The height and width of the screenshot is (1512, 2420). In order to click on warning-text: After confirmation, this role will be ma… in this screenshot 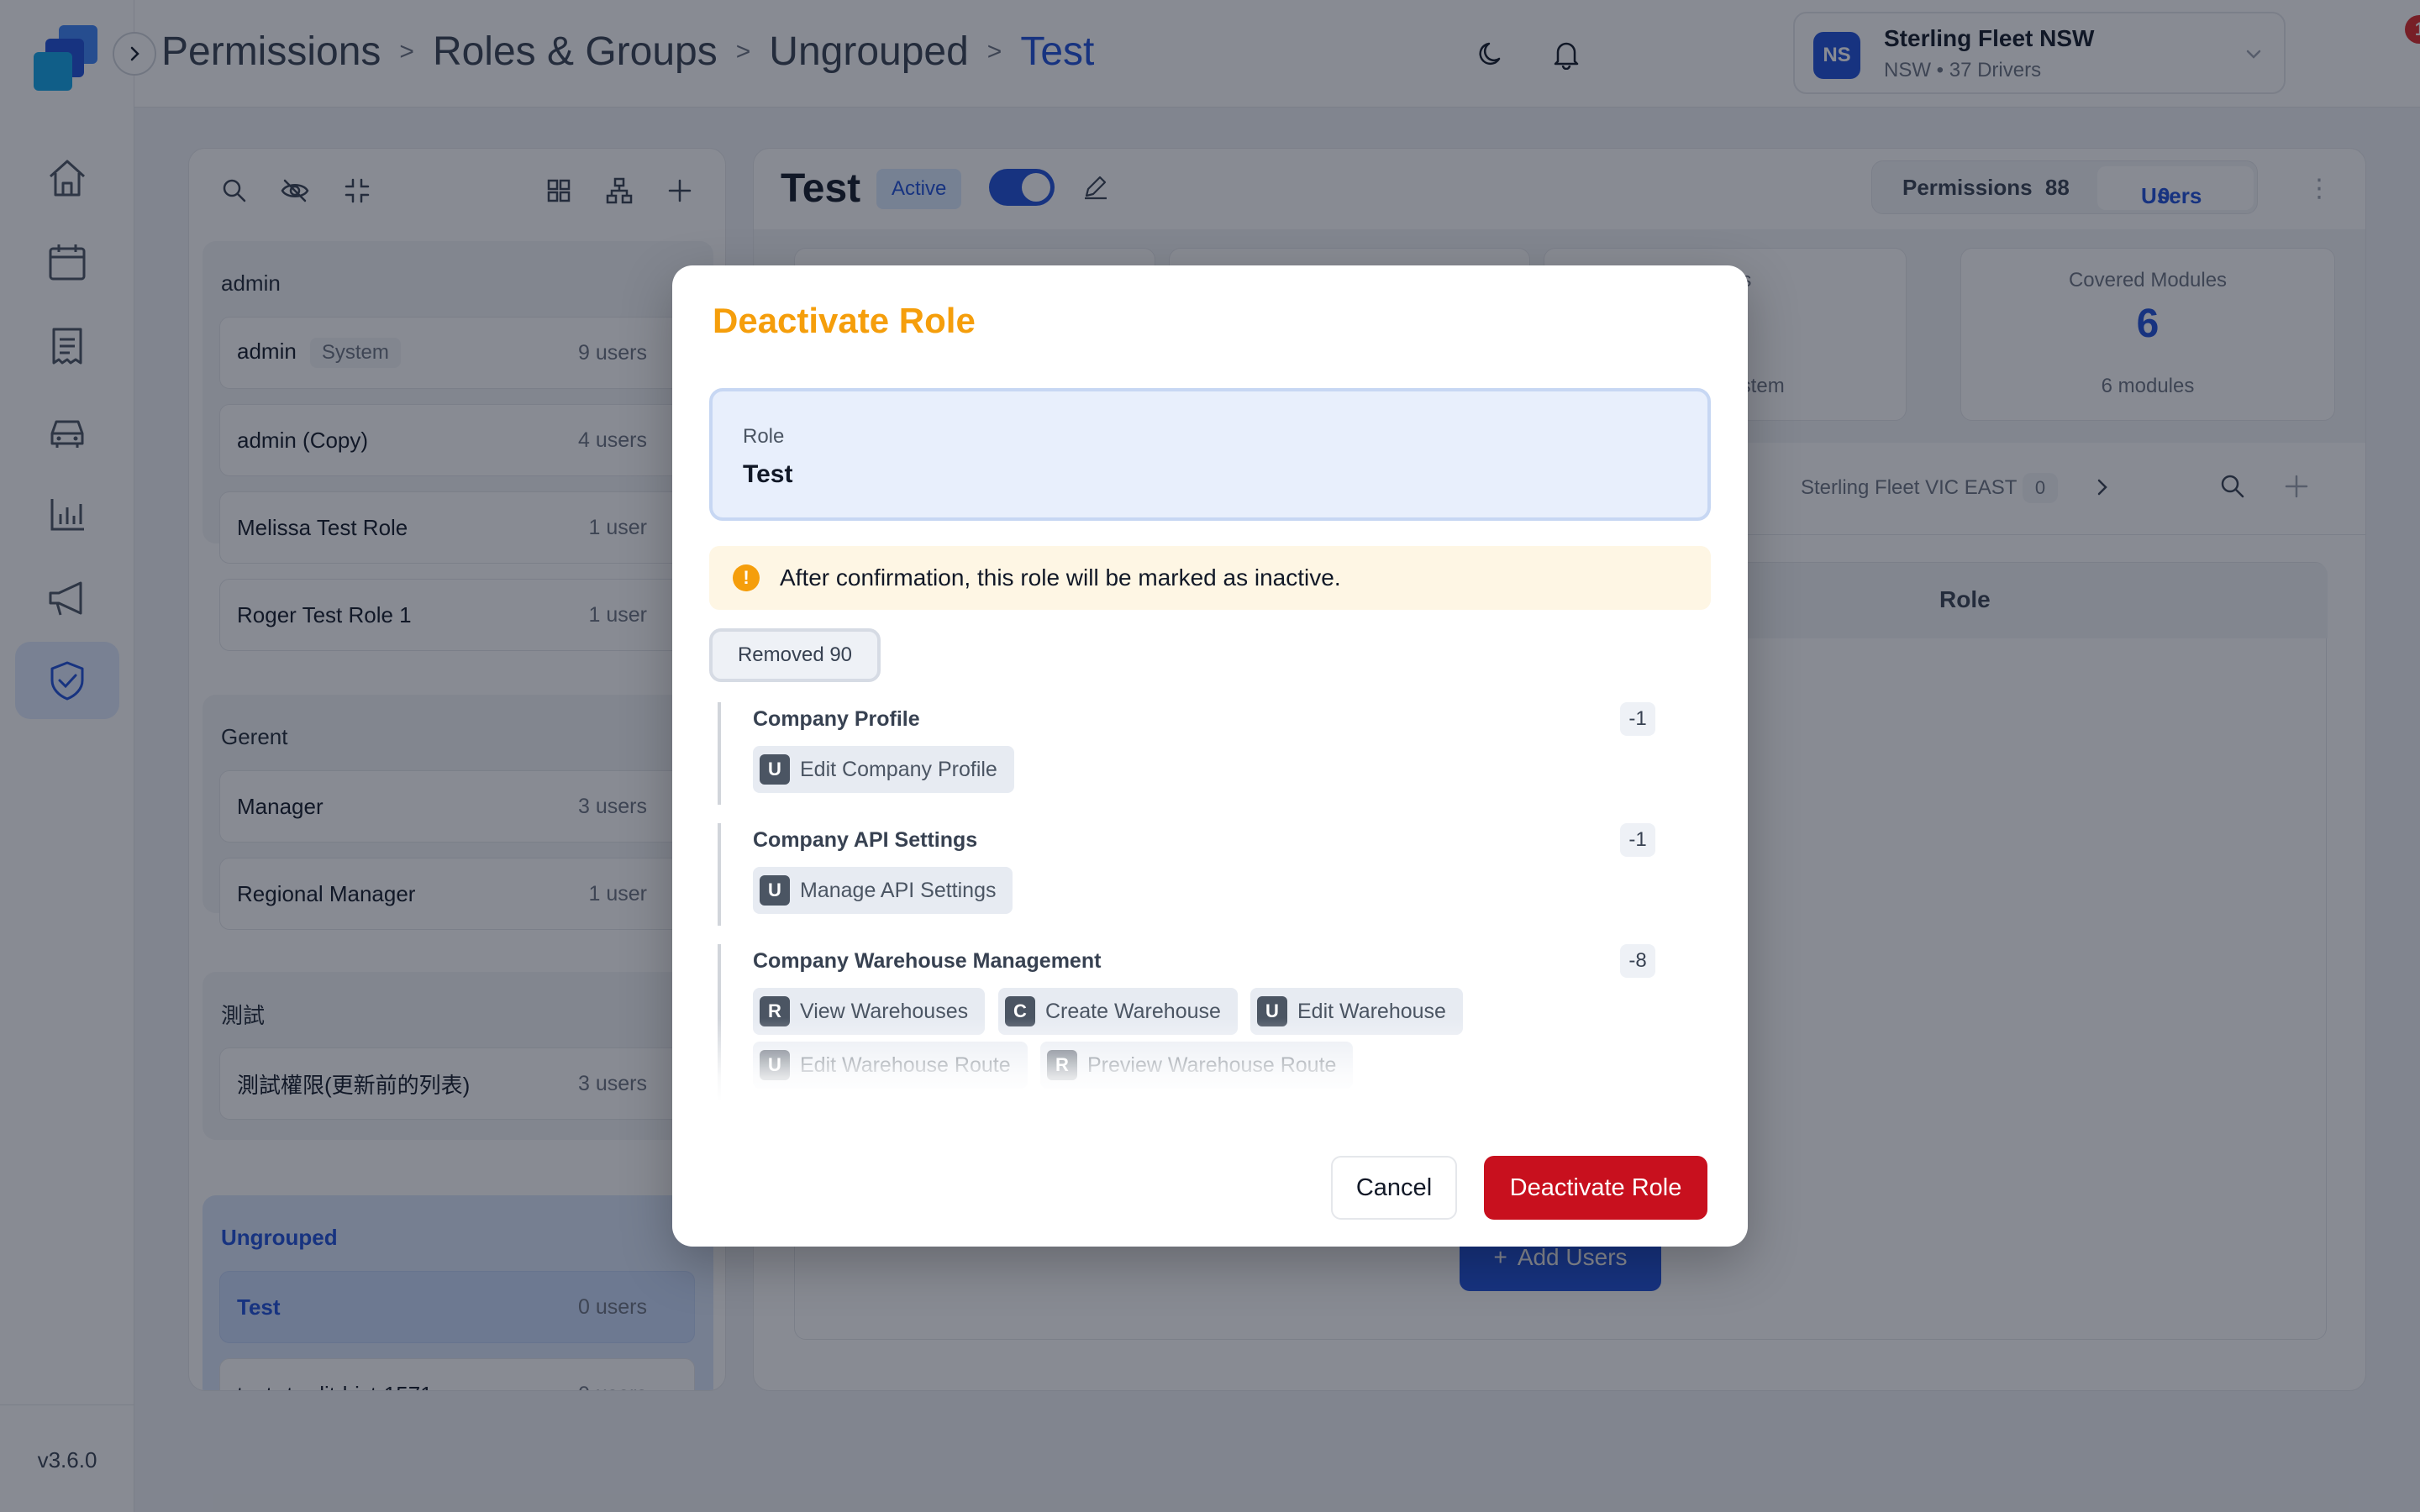, I will do `click(1060, 577)`.